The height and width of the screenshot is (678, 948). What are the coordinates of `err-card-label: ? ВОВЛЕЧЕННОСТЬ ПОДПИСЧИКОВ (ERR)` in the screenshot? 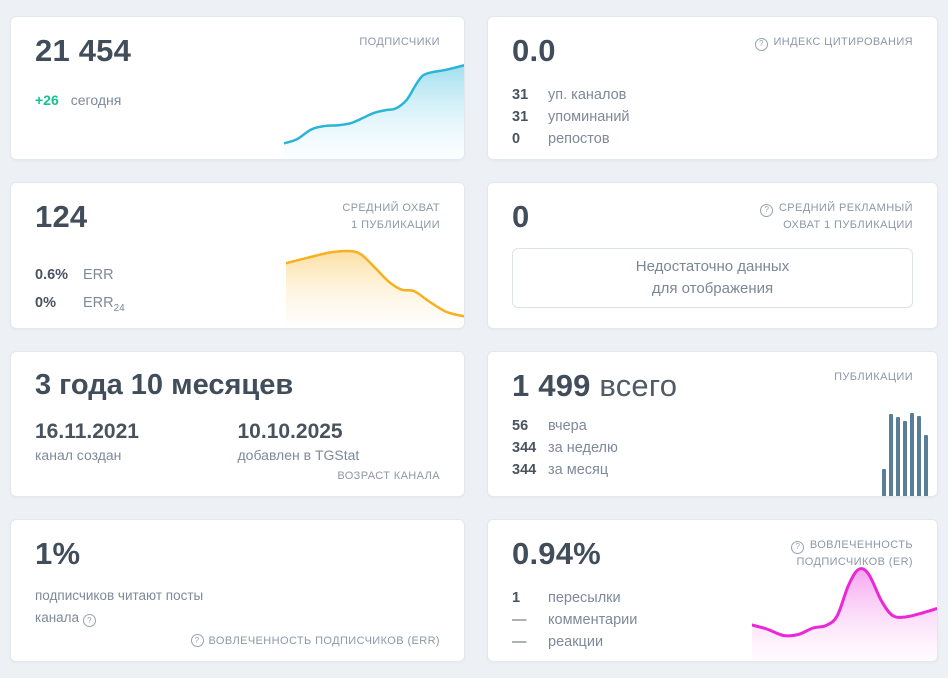 It's located at (315, 640).